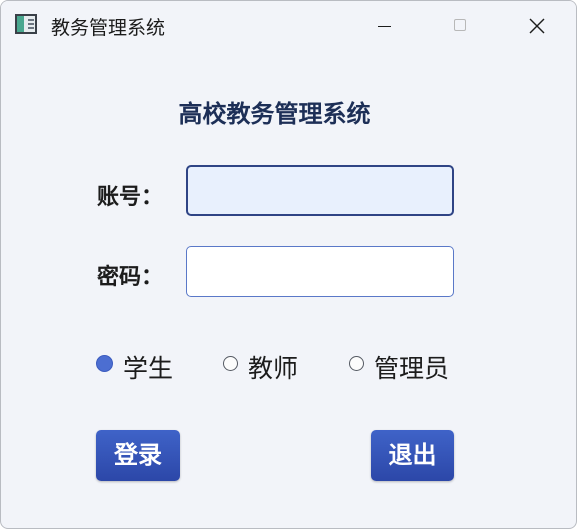  I want to click on radio-checked-icon, so click(104, 363).